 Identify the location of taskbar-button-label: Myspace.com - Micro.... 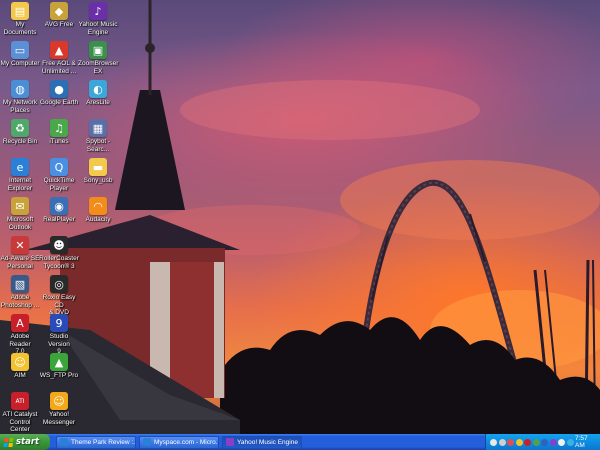
(186, 442).